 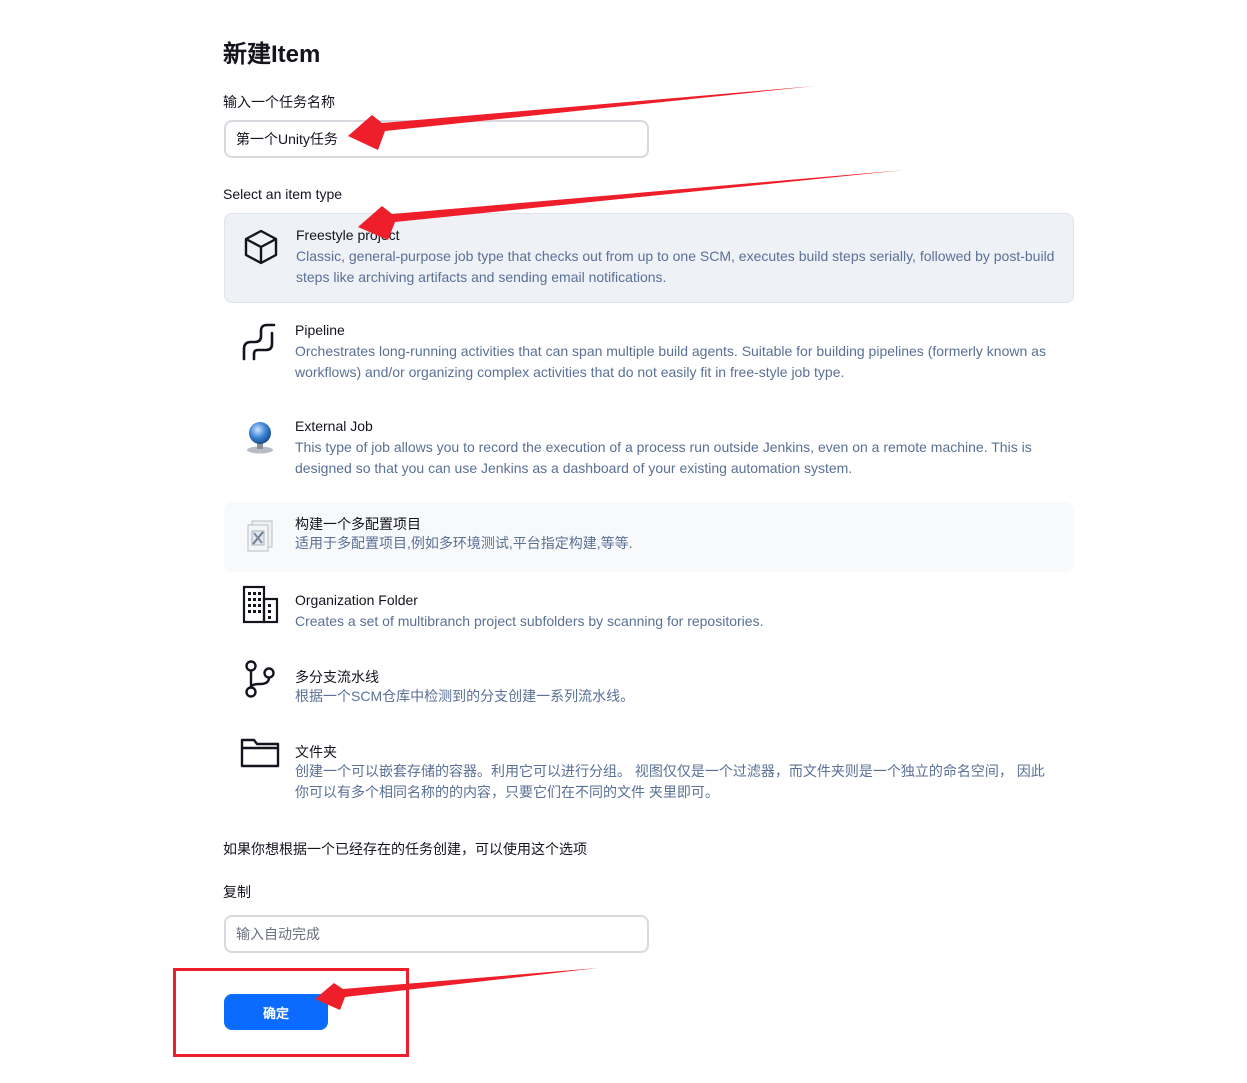 What do you see at coordinates (464, 543) in the screenshot?
I see `item-description: 适用于多配置项目,例如多环境测试,平台指定构建,等等.` at bounding box center [464, 543].